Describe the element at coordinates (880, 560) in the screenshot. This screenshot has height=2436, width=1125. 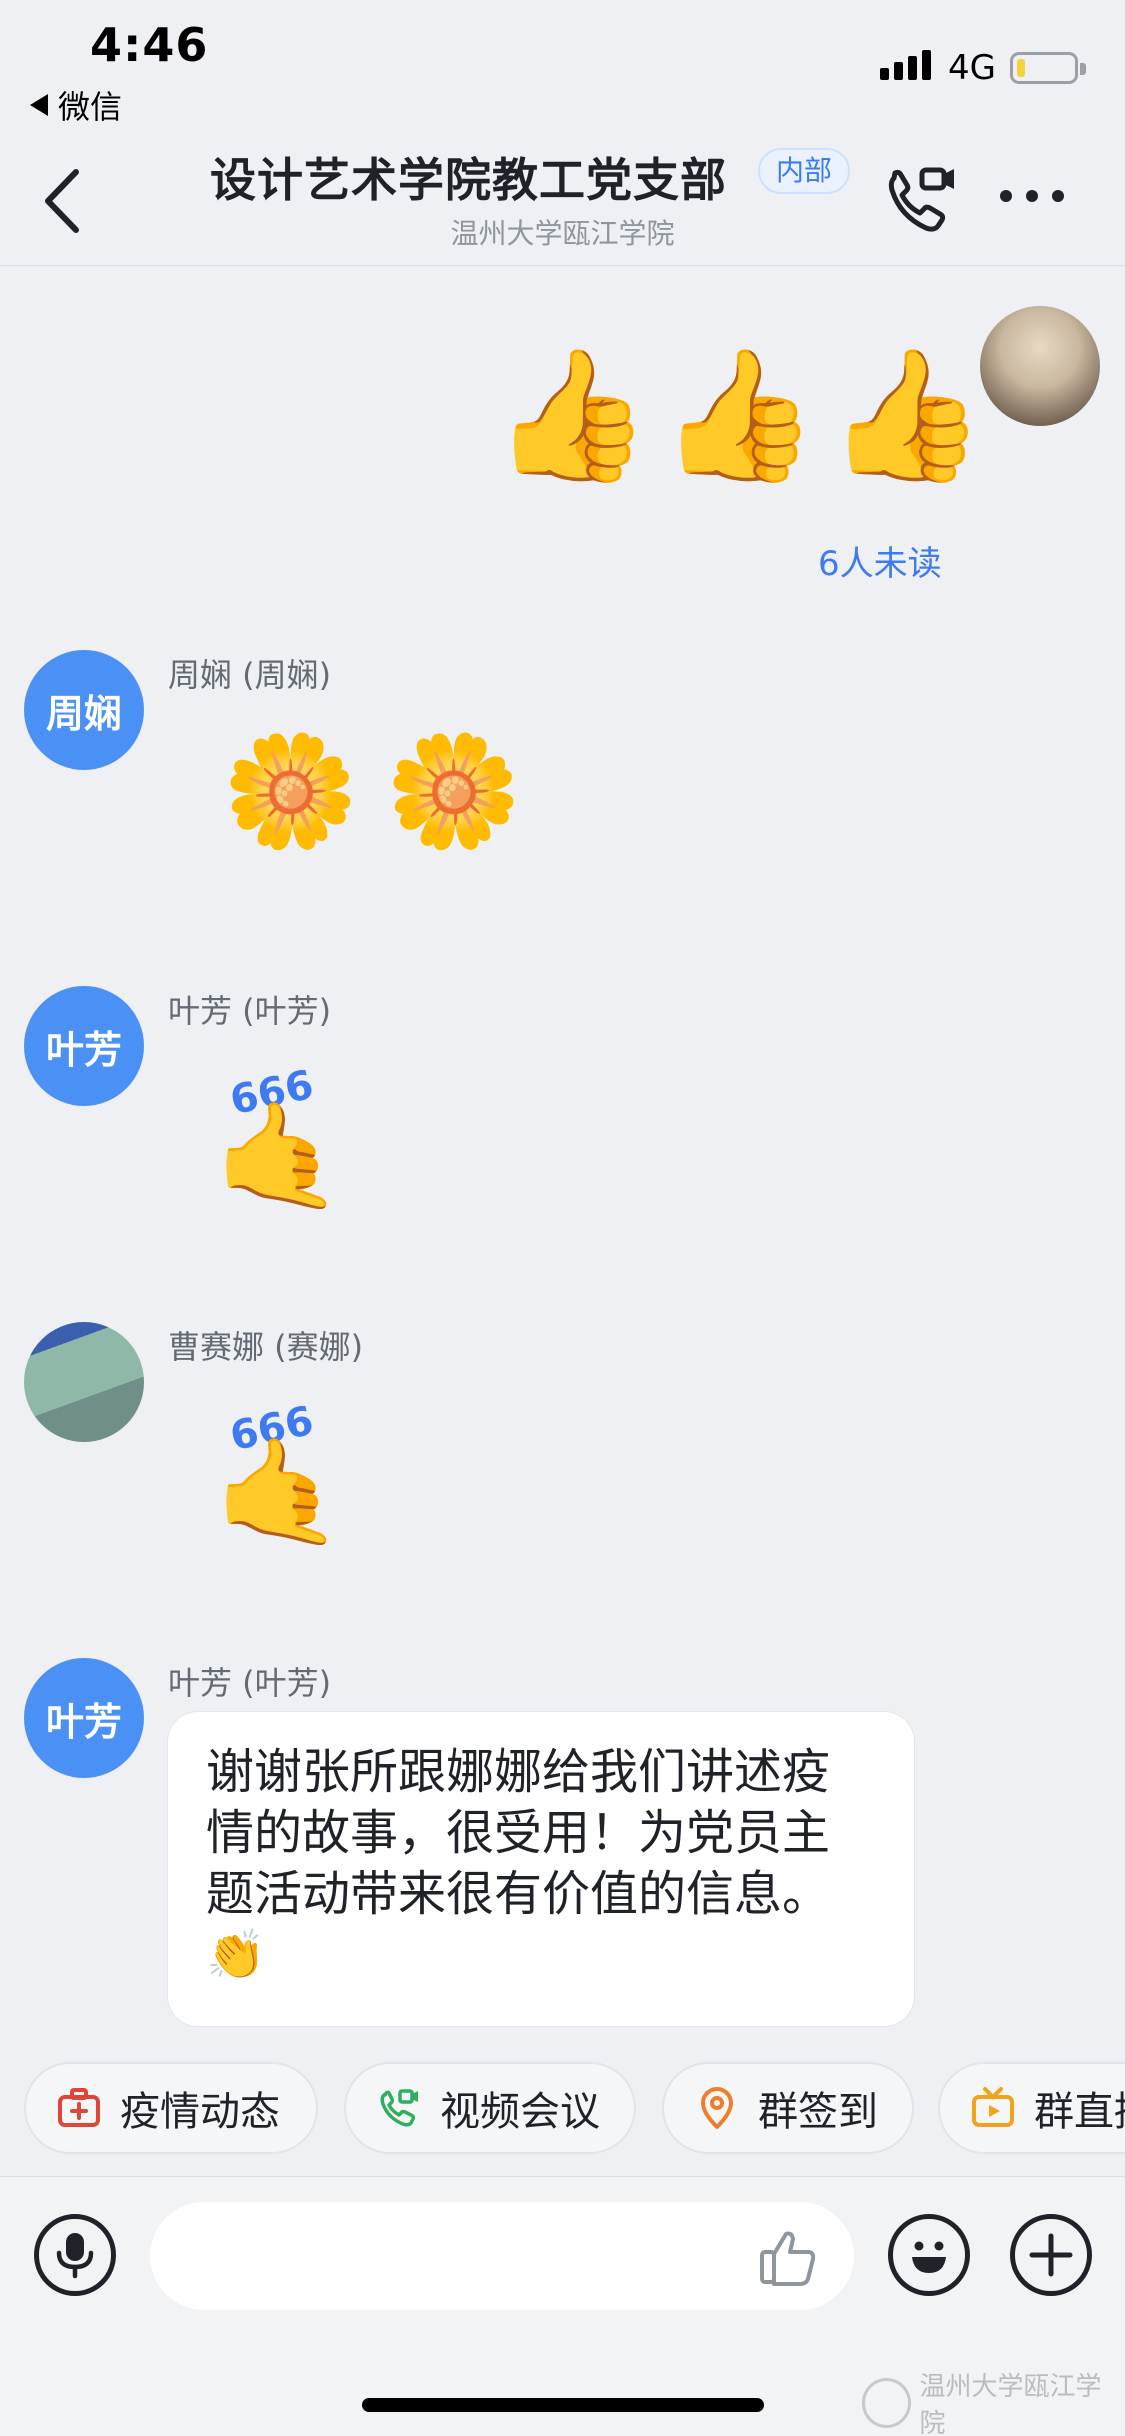
I see `unread-status: 6人未读` at that location.